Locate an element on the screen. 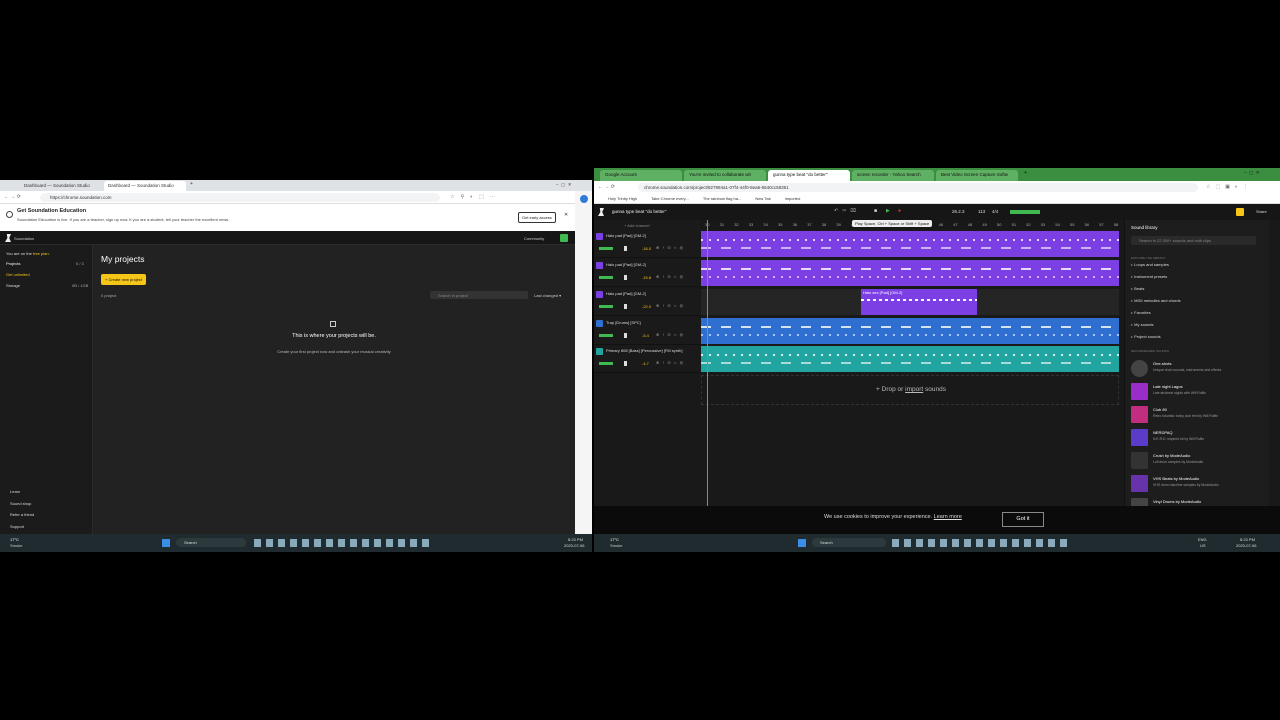 This screenshot has width=1280, height=720. tab-dashboard-2: Dashboard — Soundation Studio is located at coordinates (145, 186).